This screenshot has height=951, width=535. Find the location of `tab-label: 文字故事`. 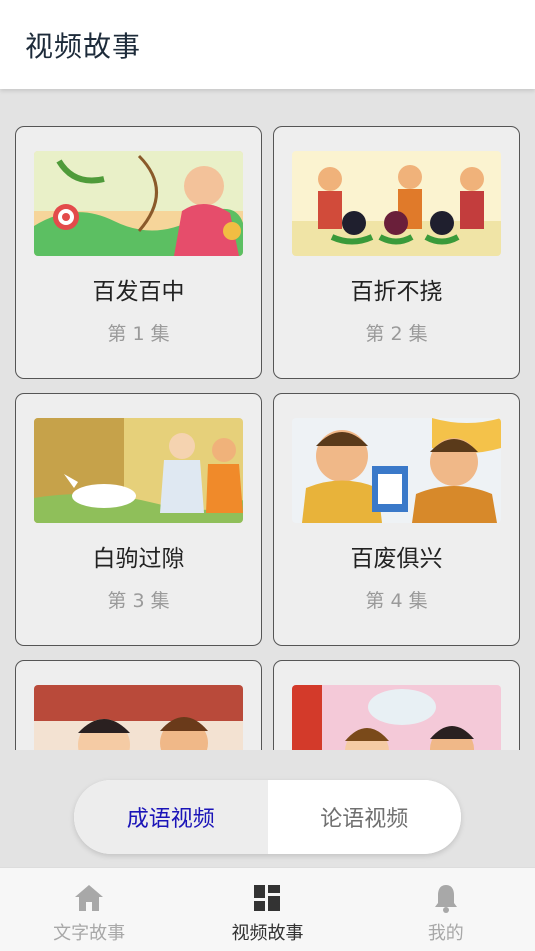

tab-label: 文字故事 is located at coordinates (89, 933).